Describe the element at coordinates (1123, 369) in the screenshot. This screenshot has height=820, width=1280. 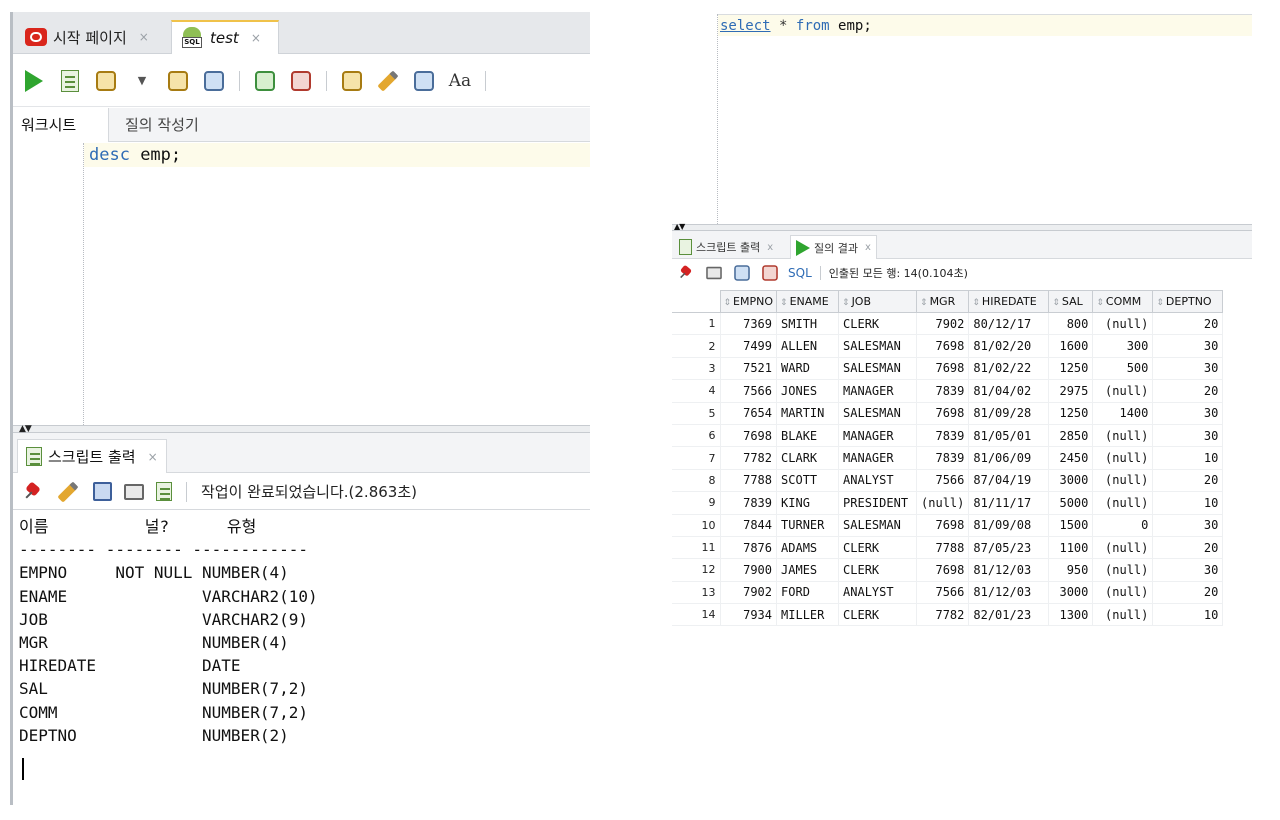
I see `cell-comm: 500` at that location.